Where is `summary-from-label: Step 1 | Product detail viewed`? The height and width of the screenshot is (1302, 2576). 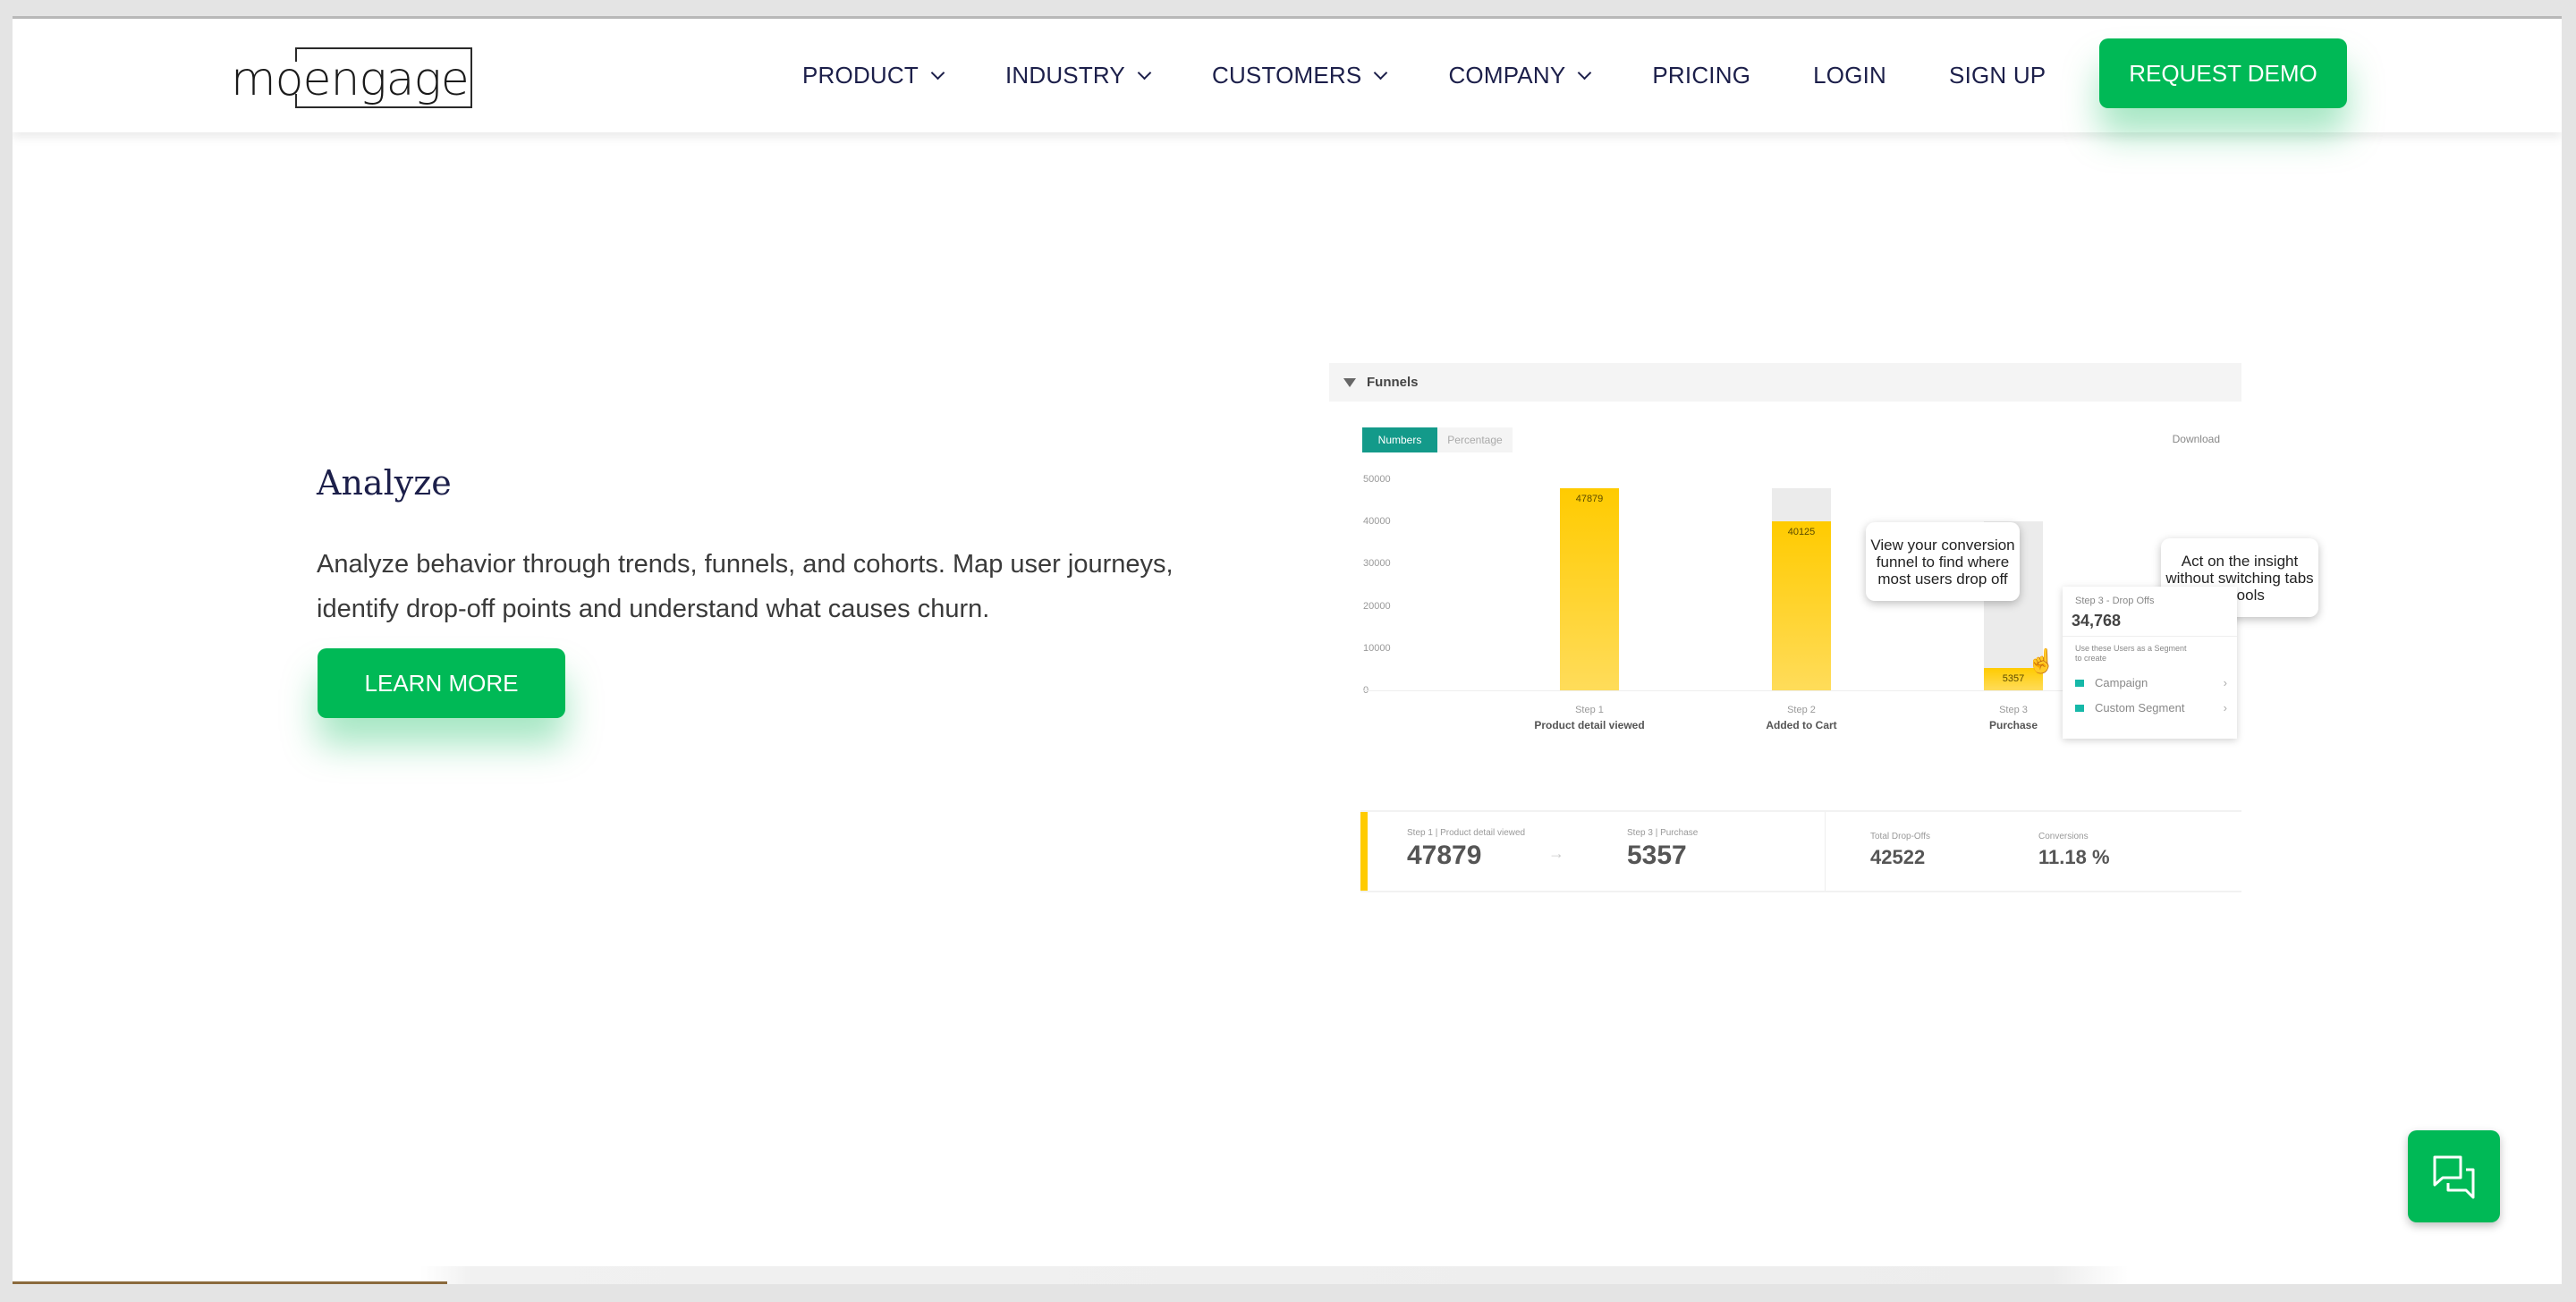 summary-from-label: Step 1 | Product detail viewed is located at coordinates (1466, 833).